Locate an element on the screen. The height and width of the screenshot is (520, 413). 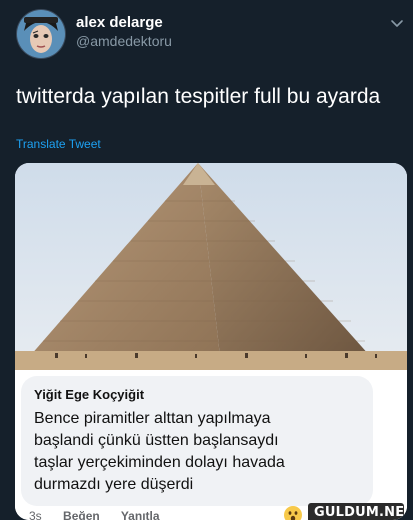
comment-line: durmazdı yere düşerdi is located at coordinates (114, 484).